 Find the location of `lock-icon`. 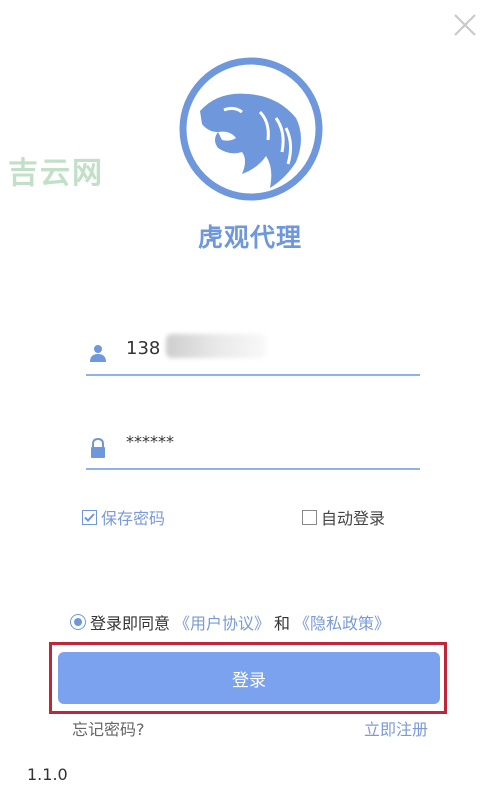

lock-icon is located at coordinates (98, 448).